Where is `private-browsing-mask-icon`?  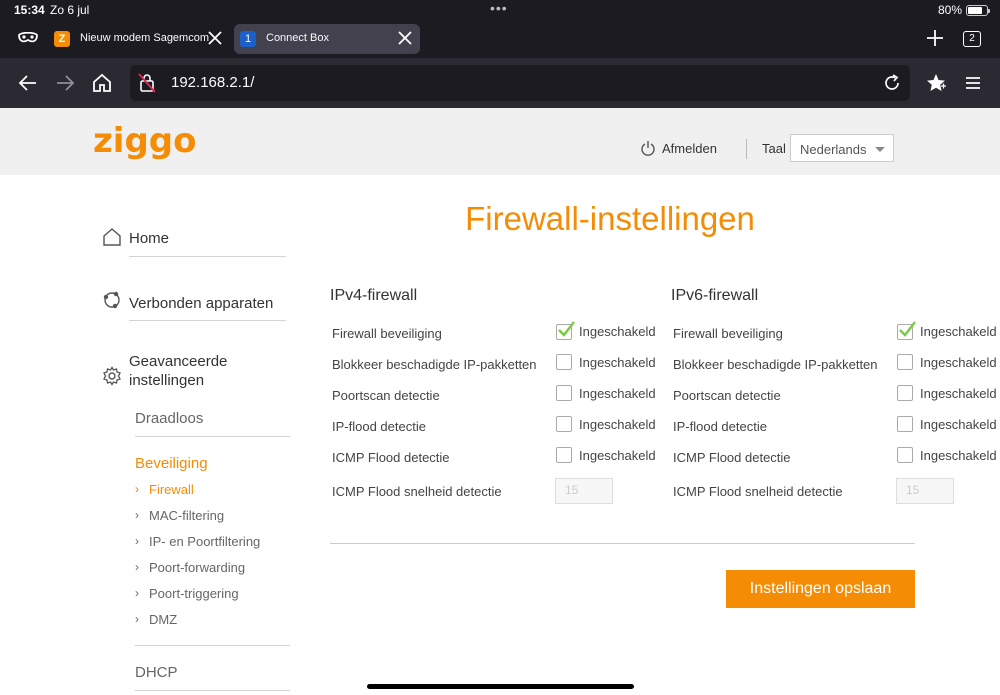 private-browsing-mask-icon is located at coordinates (28, 38).